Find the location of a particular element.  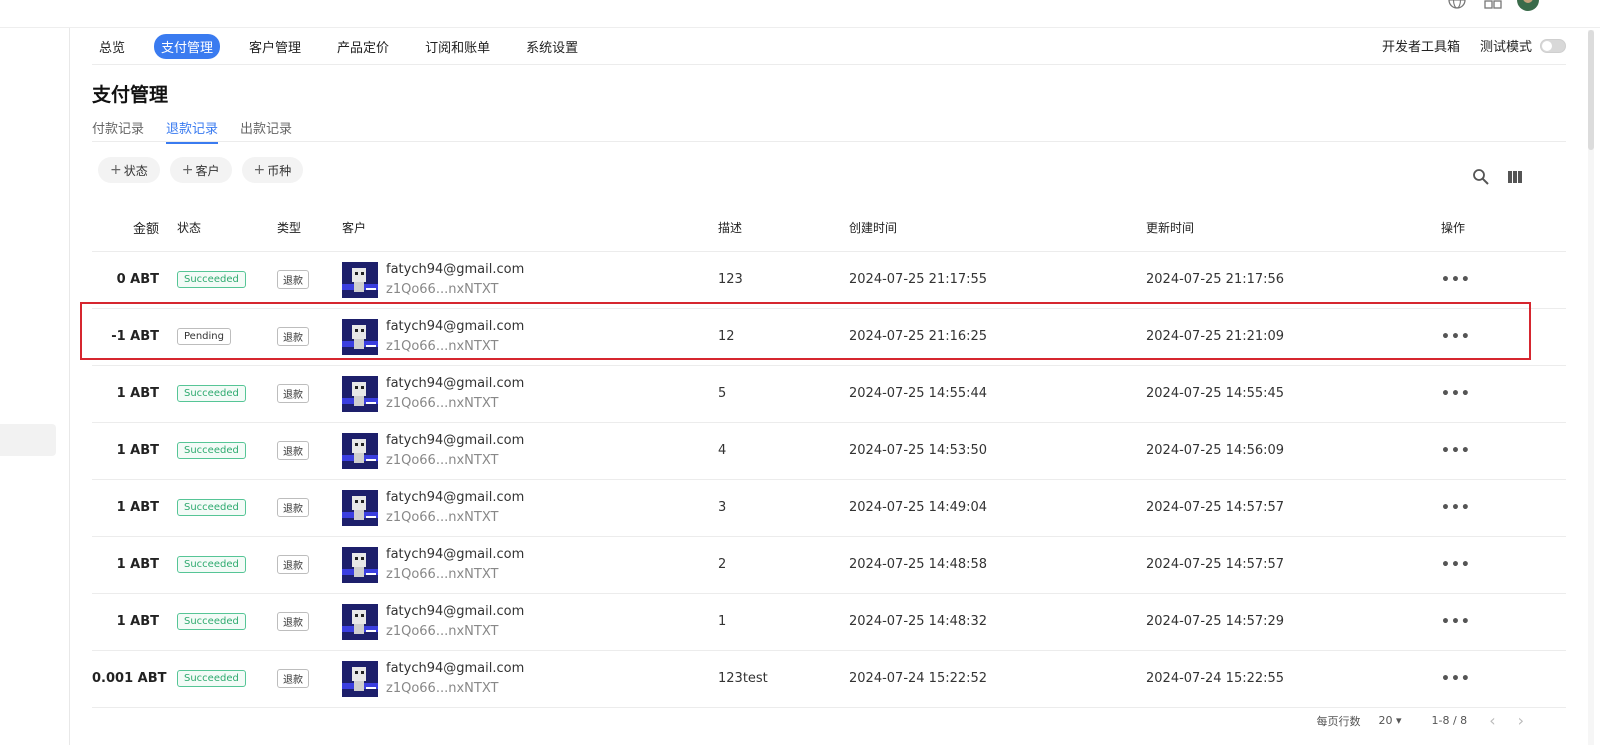

prev-page-icon: ‹ is located at coordinates (1492, 720).